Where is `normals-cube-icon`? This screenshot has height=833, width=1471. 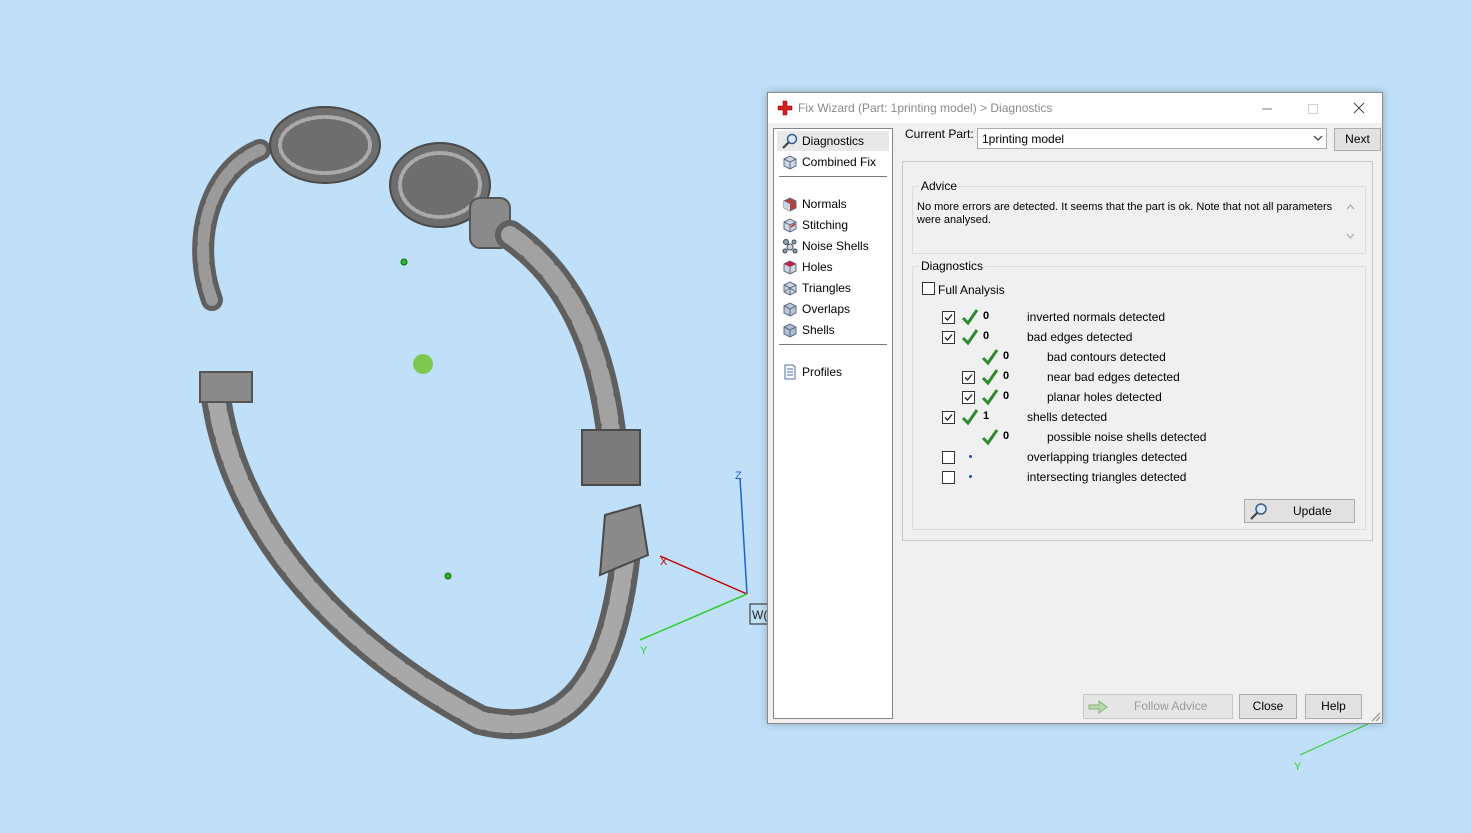 normals-cube-icon is located at coordinates (790, 204).